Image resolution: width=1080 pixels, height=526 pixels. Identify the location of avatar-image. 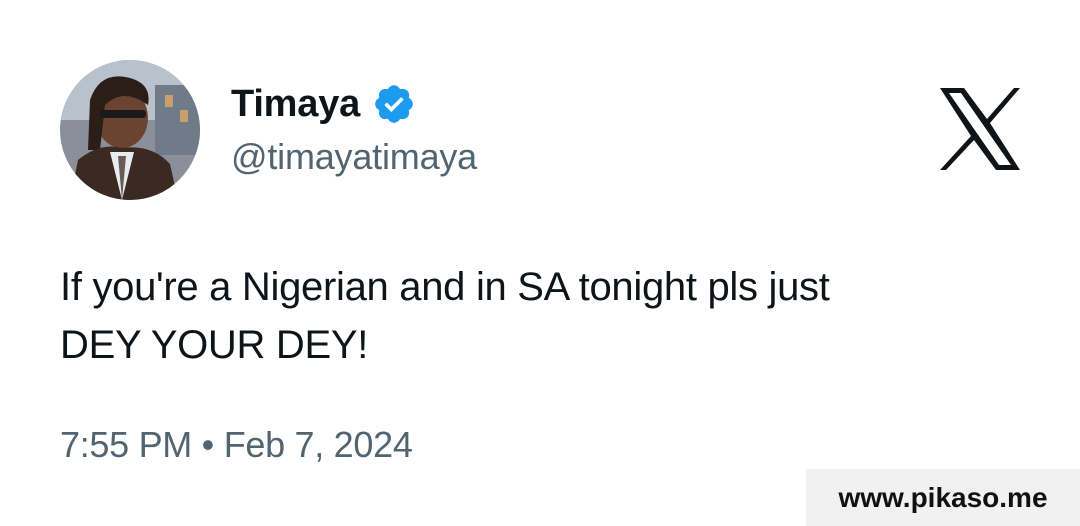
(130, 130).